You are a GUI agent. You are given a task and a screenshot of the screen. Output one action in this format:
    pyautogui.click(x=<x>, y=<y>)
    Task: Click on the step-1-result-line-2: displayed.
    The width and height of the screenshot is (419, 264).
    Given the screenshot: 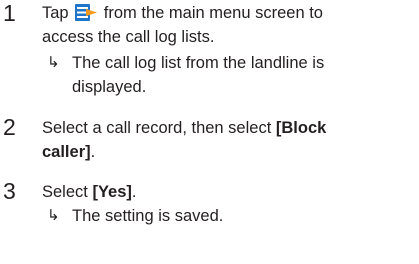 What is the action you would take?
    pyautogui.click(x=109, y=87)
    